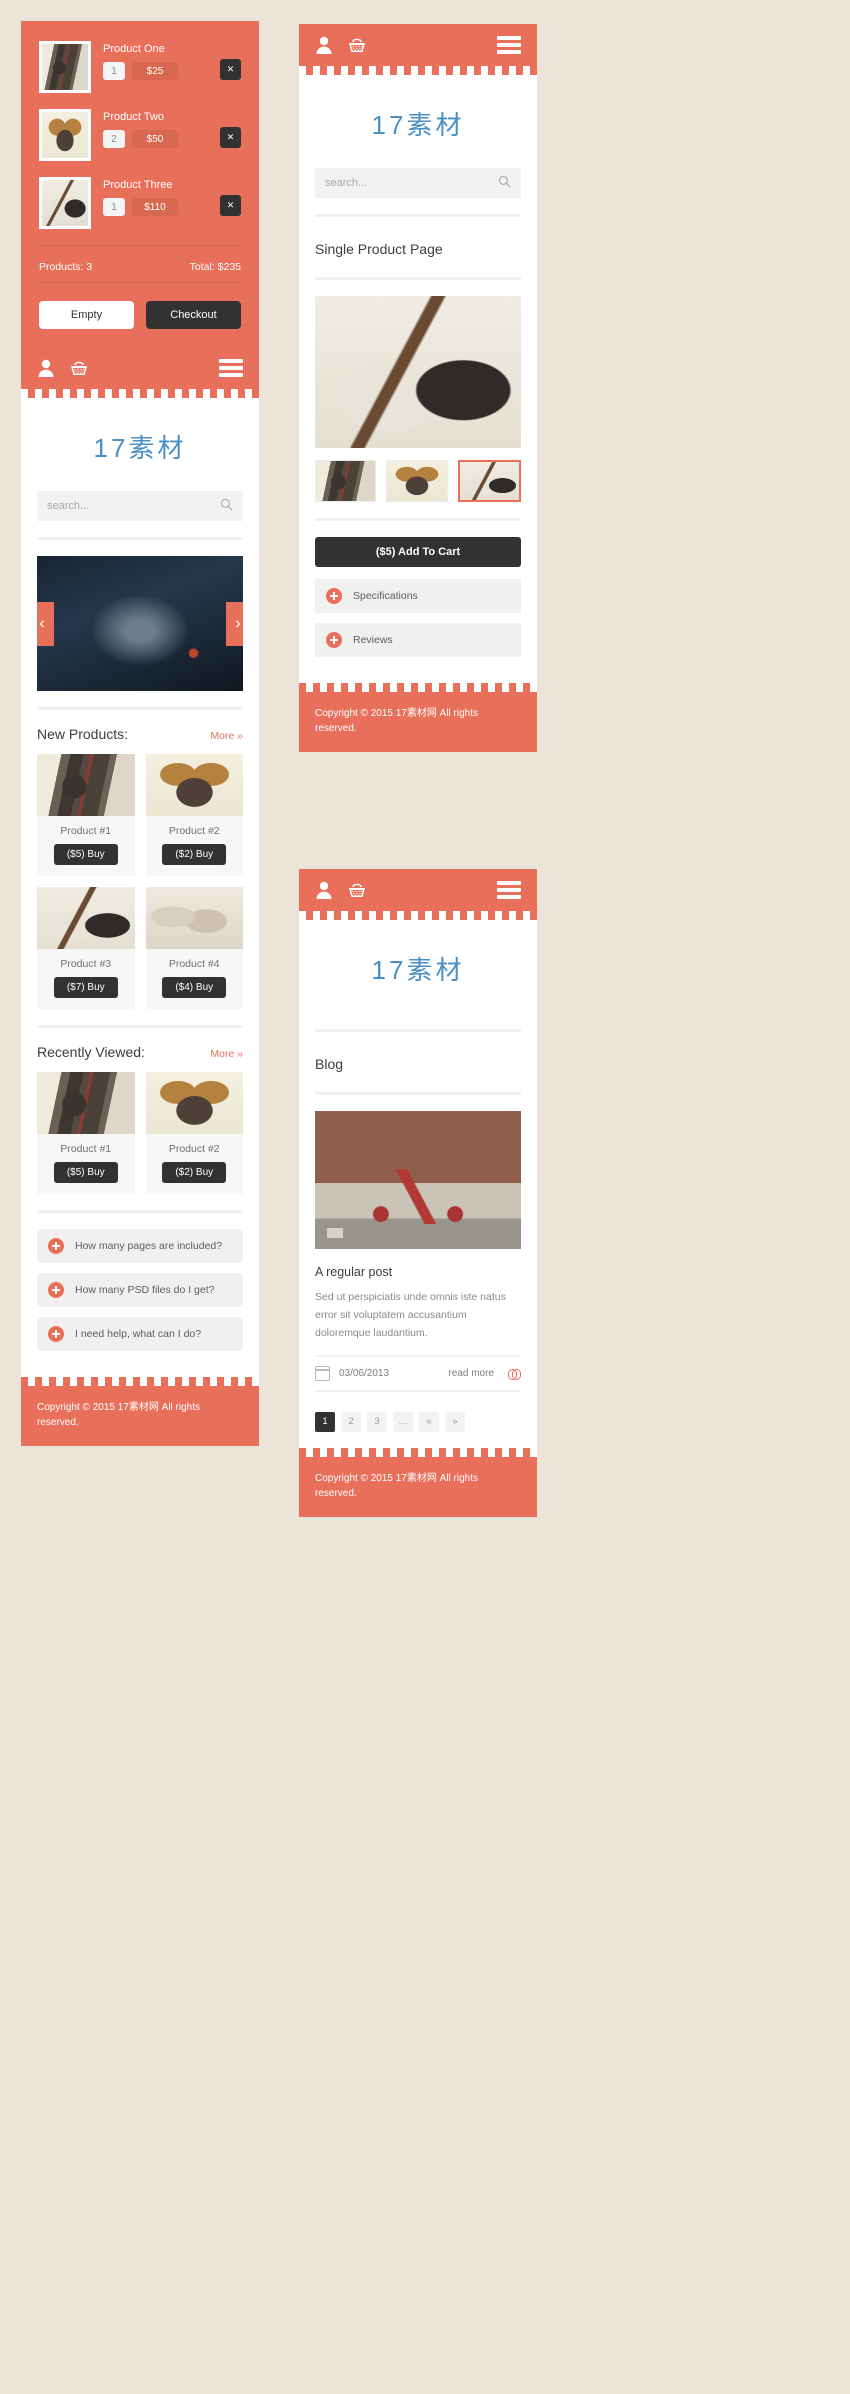 This screenshot has height=2394, width=850. What do you see at coordinates (194, 964) in the screenshot?
I see `product-name: Product #4` at bounding box center [194, 964].